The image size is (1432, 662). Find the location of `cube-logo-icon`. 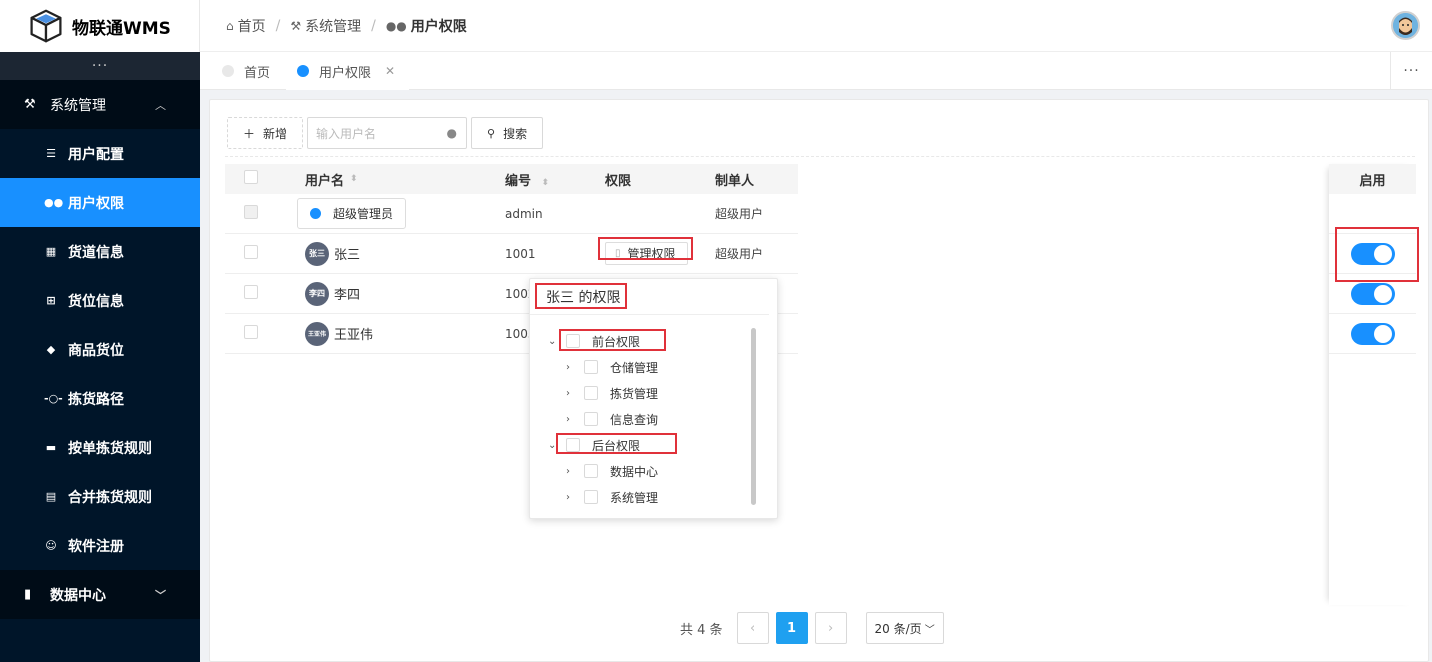

cube-logo-icon is located at coordinates (46, 26).